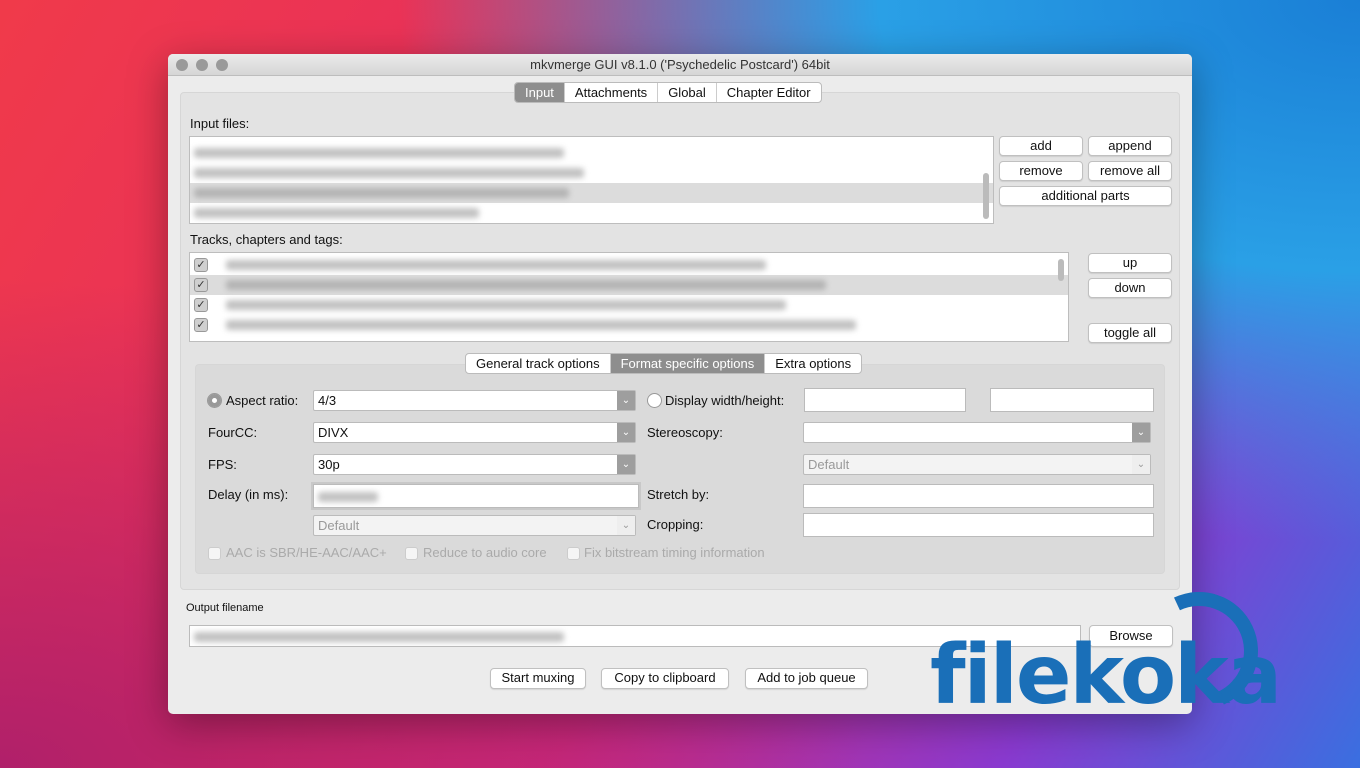 This screenshot has width=1360, height=768. I want to click on default-select-left: Default ⌄, so click(474, 525).